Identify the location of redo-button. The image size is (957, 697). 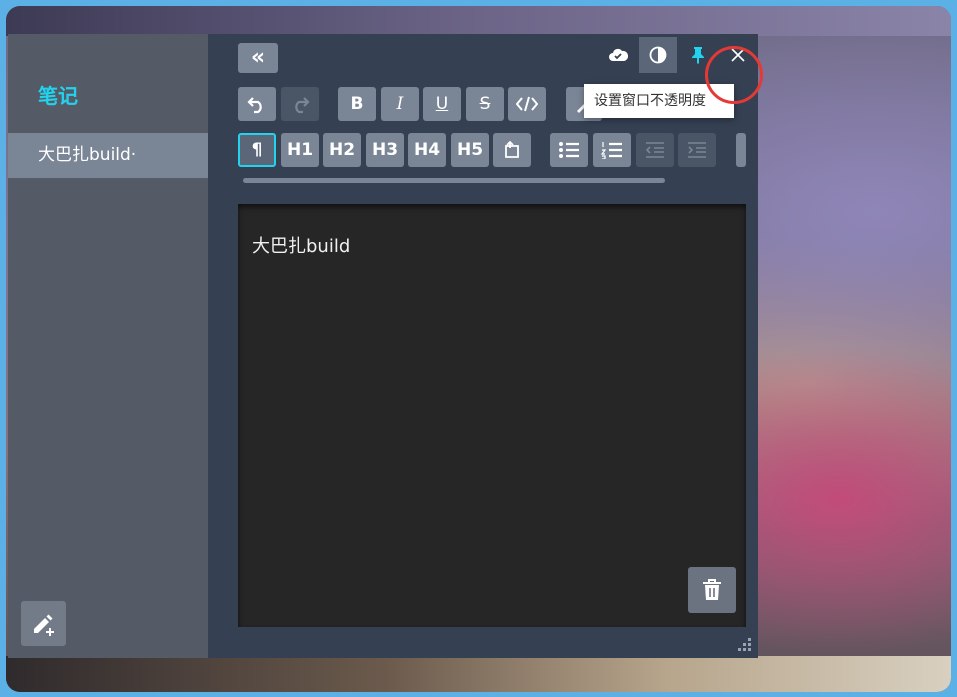
(300, 104).